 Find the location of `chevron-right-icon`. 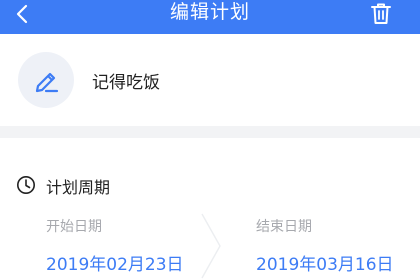

chevron-right-icon is located at coordinates (211, 246).